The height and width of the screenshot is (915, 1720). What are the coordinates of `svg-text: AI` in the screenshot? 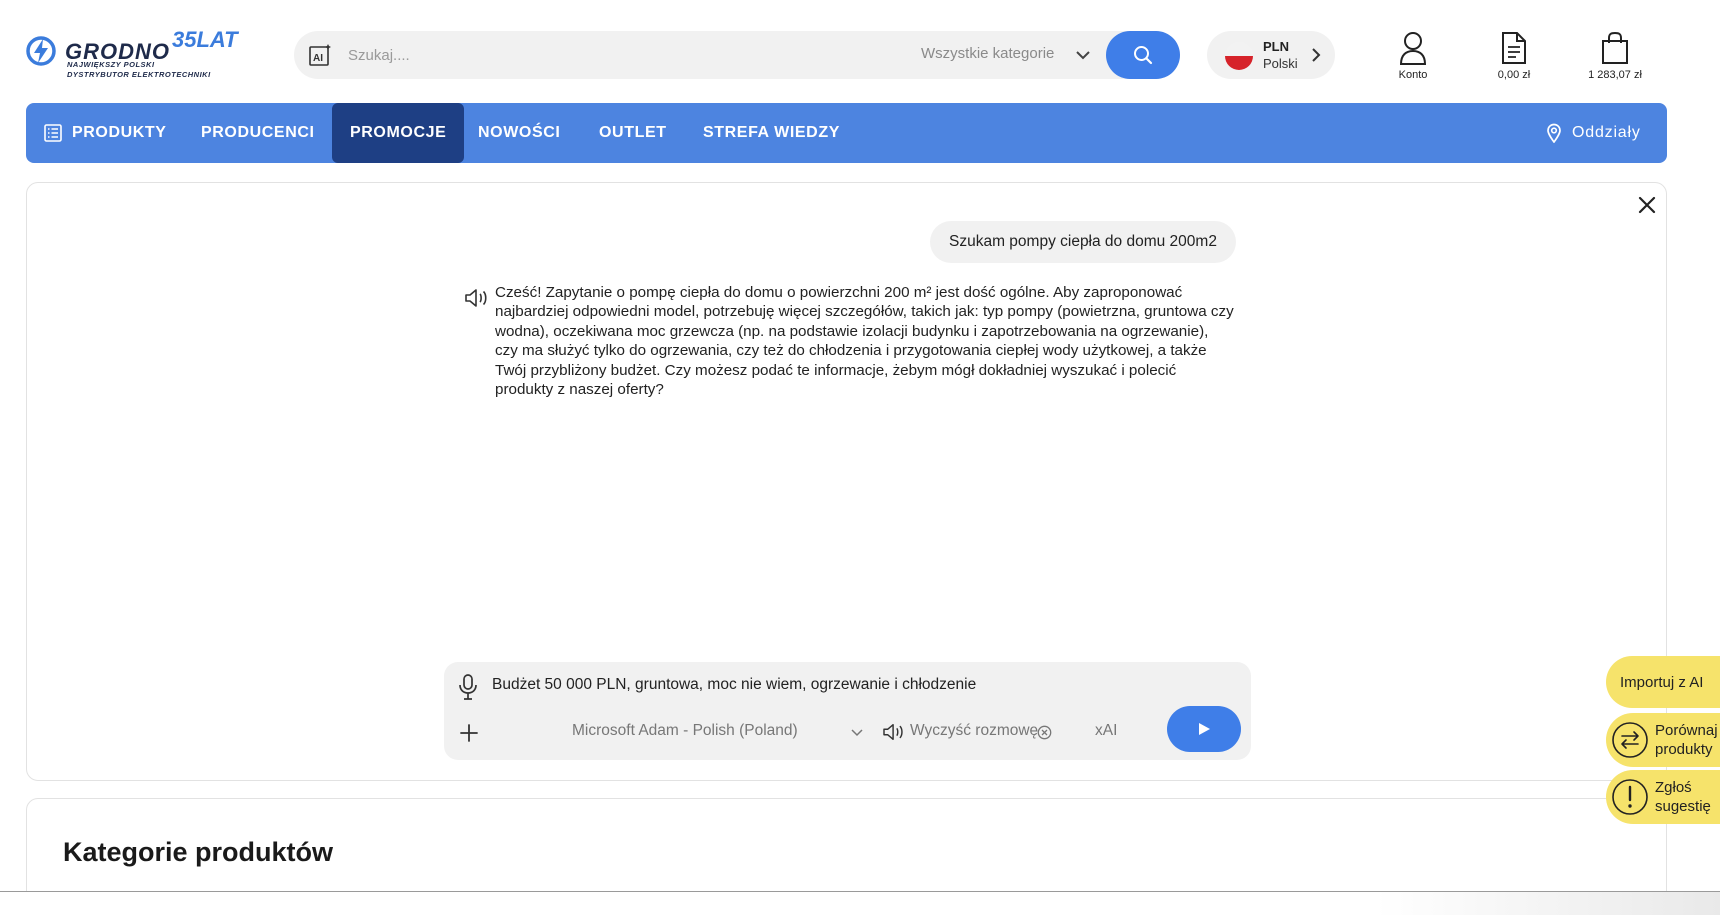 It's located at (318, 58).